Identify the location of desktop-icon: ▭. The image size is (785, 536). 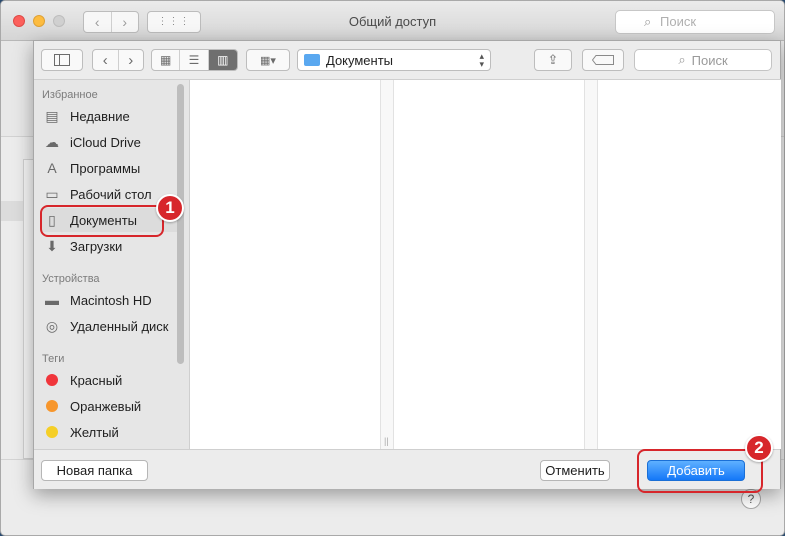
(52, 193).